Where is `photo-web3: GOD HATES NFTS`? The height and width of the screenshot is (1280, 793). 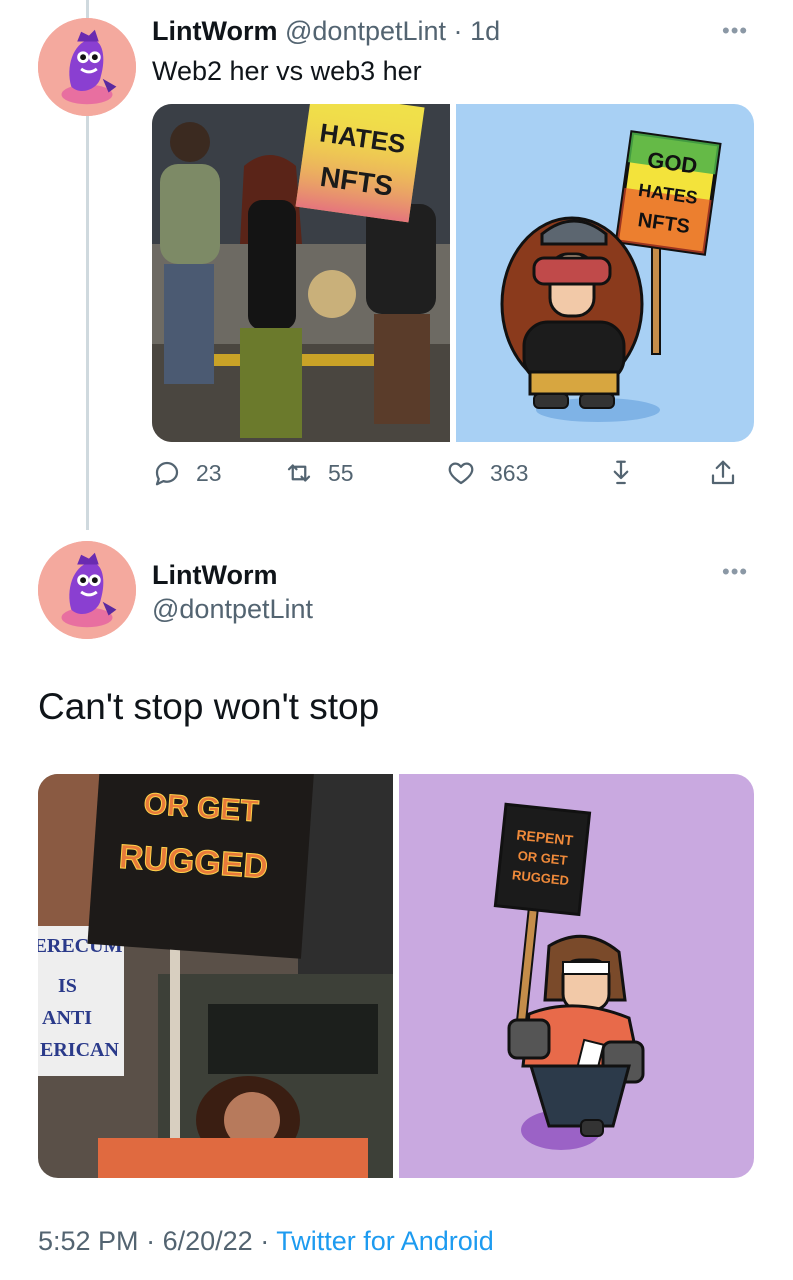
photo-web3: GOD HATES NFTS is located at coordinates (605, 273).